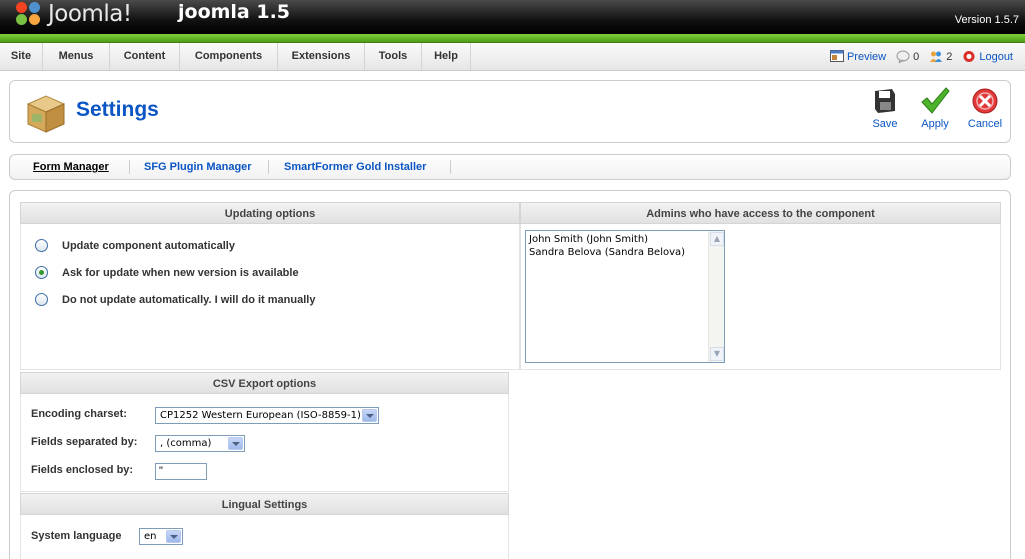 Image resolution: width=1025 pixels, height=559 pixels. What do you see at coordinates (79, 414) in the screenshot?
I see `encoding-label: Encoding charset:` at bounding box center [79, 414].